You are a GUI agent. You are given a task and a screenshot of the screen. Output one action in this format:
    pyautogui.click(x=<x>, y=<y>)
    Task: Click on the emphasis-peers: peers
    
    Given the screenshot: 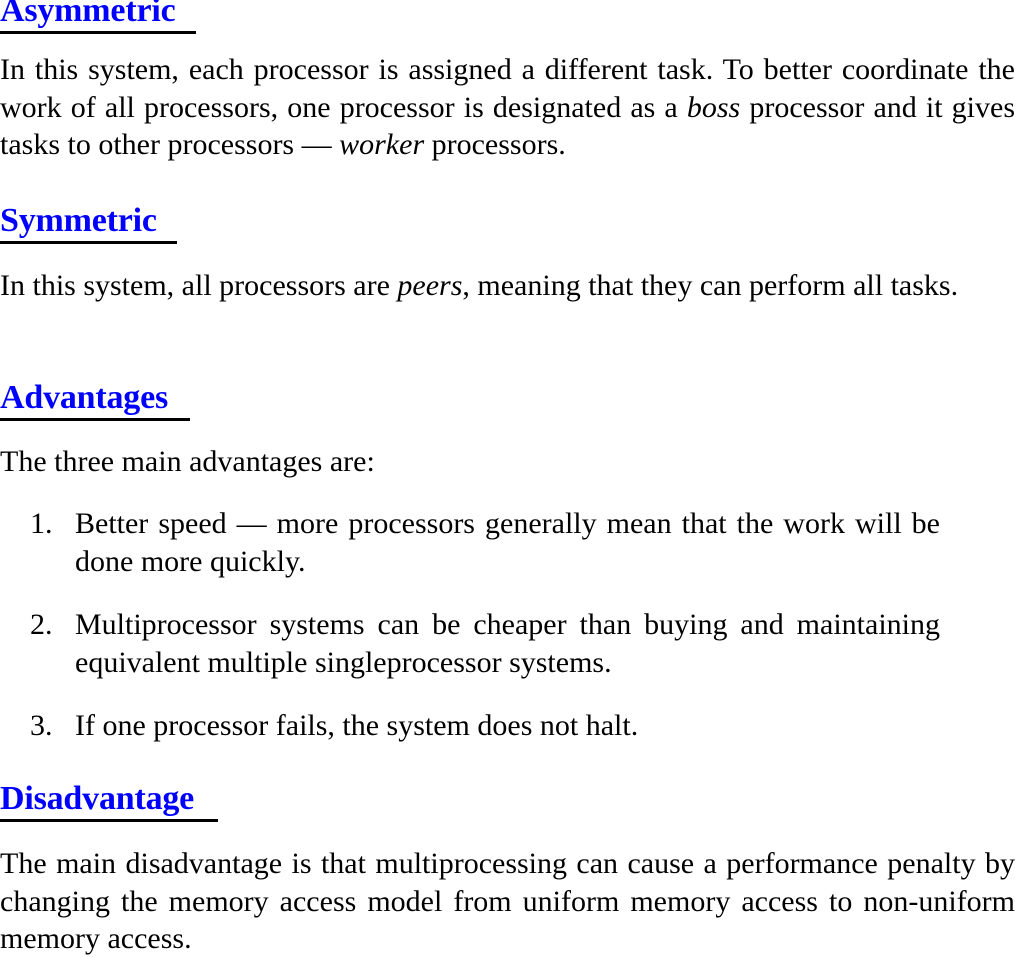 What is the action you would take?
    pyautogui.click(x=430, y=285)
    